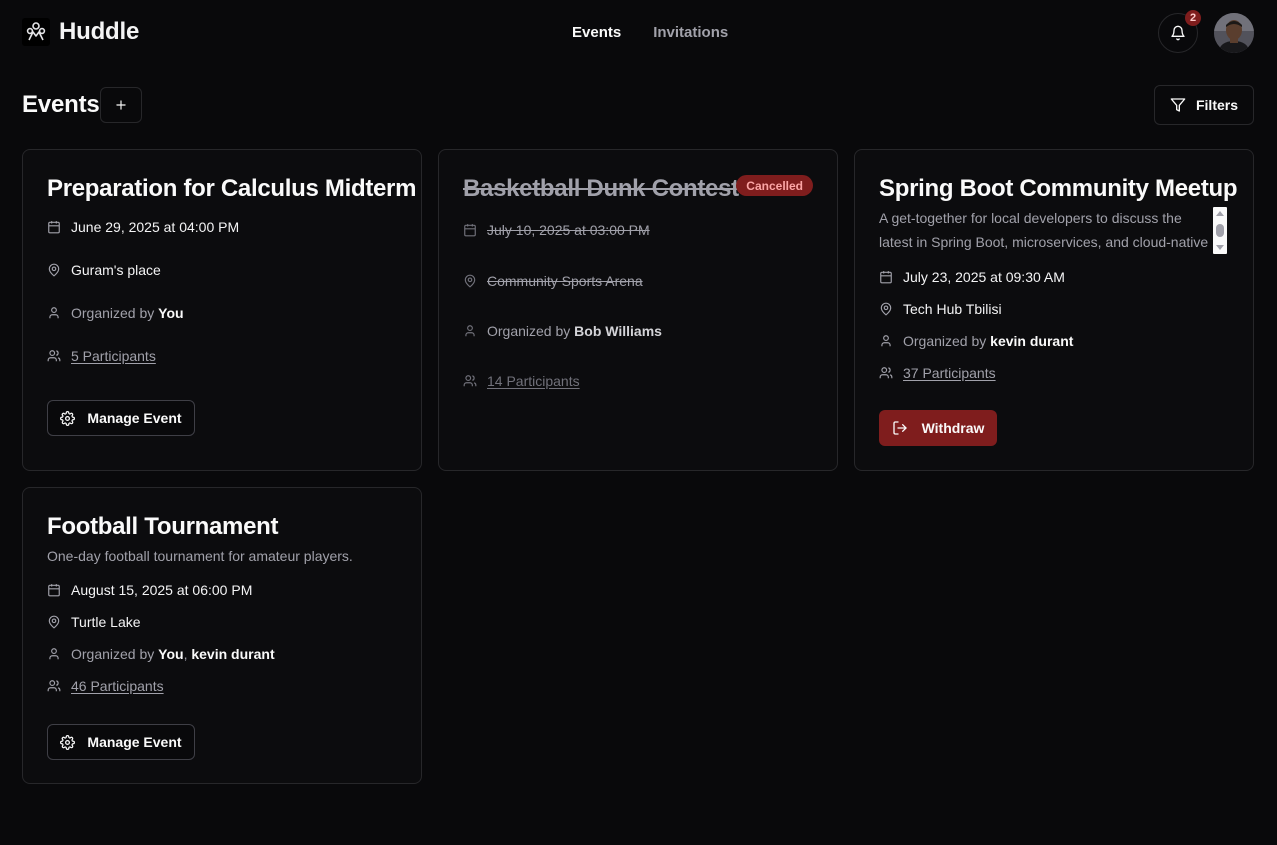 This screenshot has width=1277, height=845. Describe the element at coordinates (1178, 105) in the screenshot. I see `filter-icon` at that location.